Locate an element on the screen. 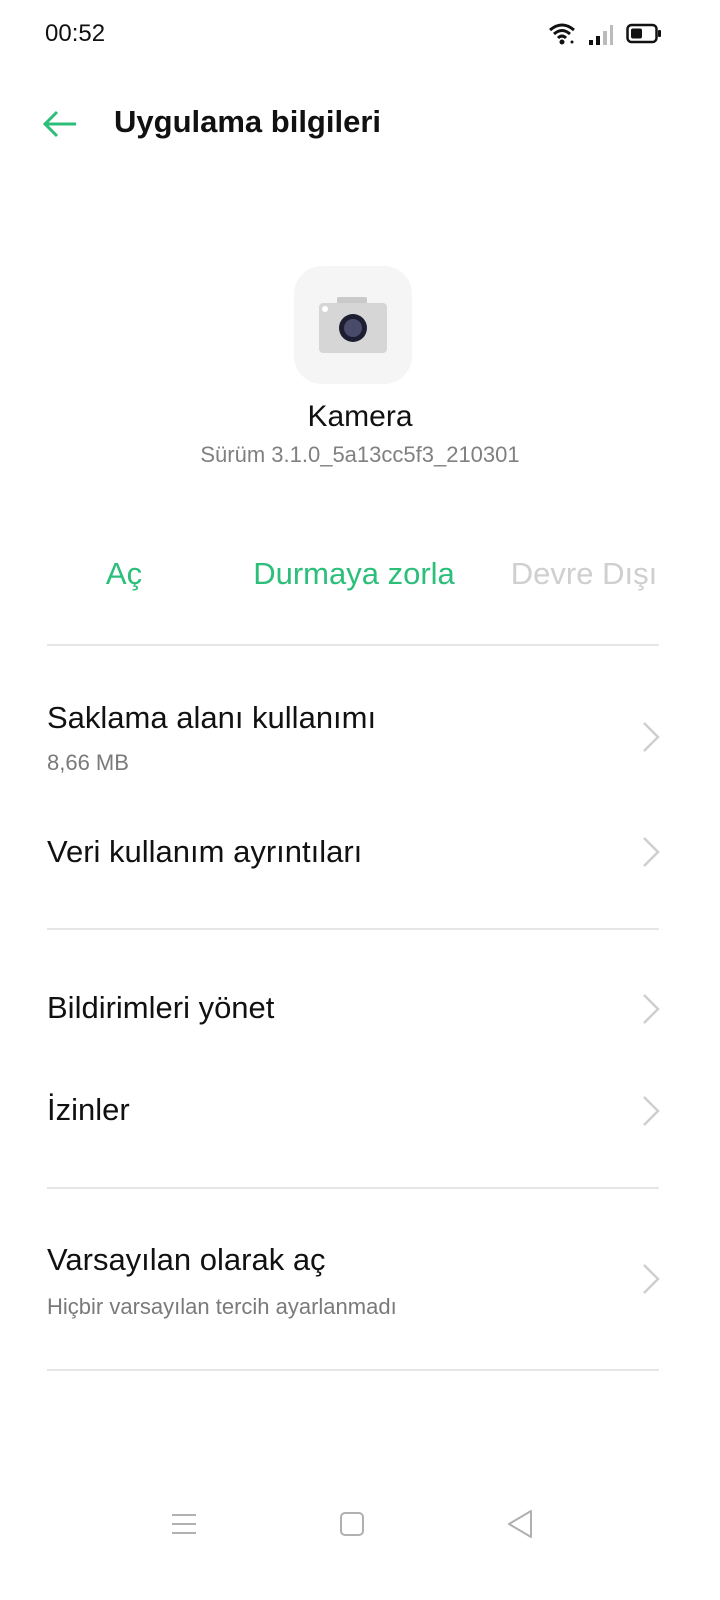 The image size is (720, 1600). force-stop-button: Durmaya zorla is located at coordinates (354, 574).